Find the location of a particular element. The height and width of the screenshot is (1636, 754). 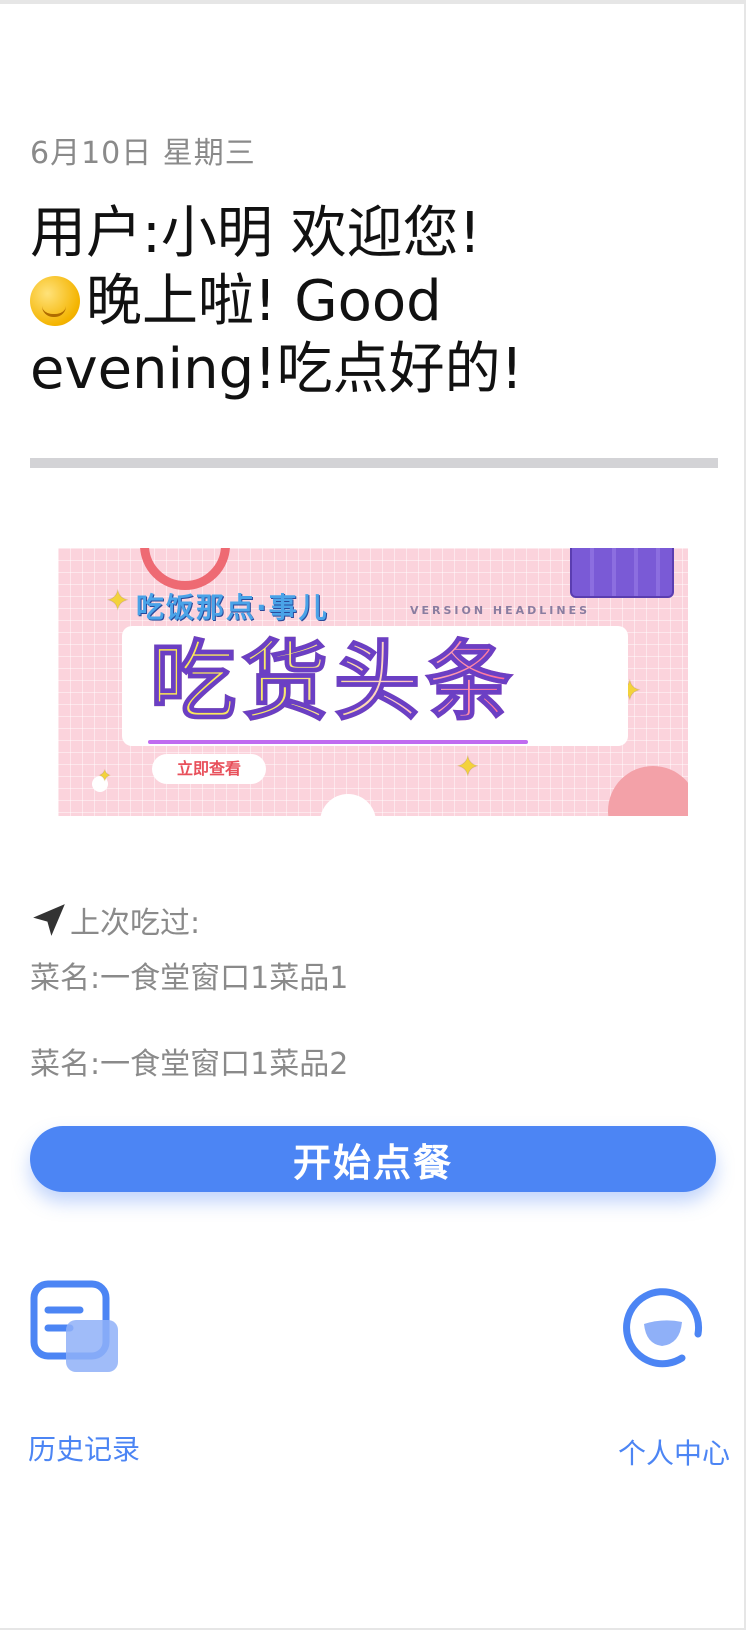

profile-icon is located at coordinates (663, 1328).